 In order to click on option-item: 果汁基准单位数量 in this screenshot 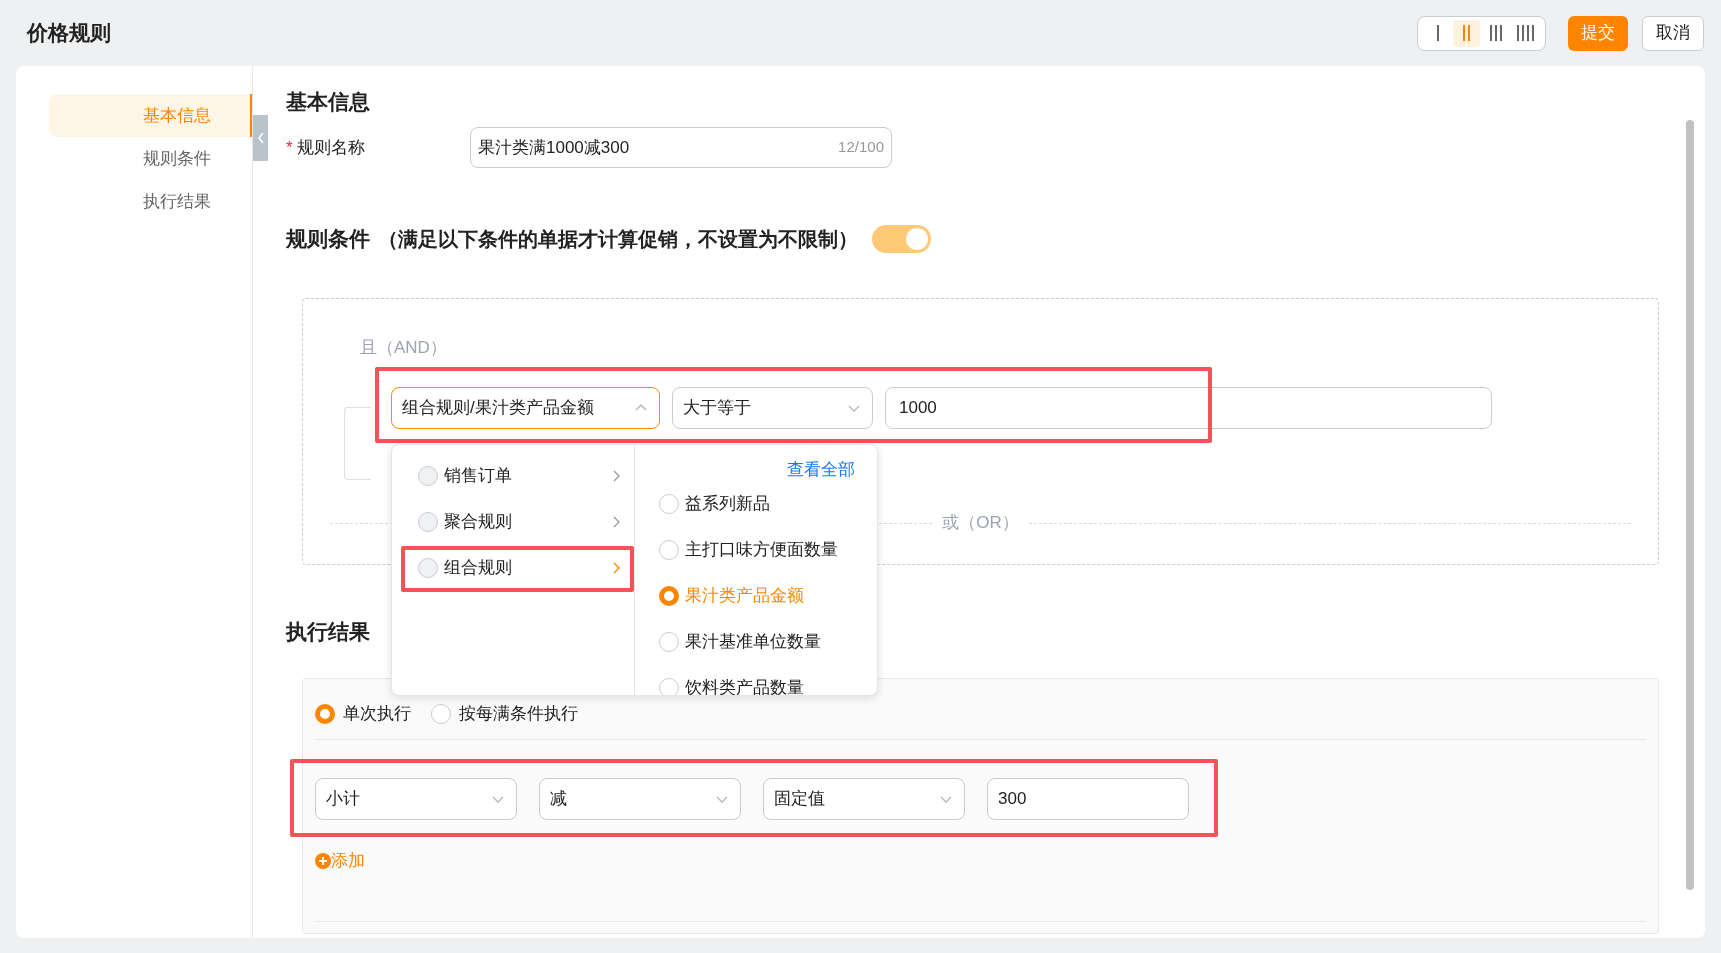, I will do `click(768, 642)`.